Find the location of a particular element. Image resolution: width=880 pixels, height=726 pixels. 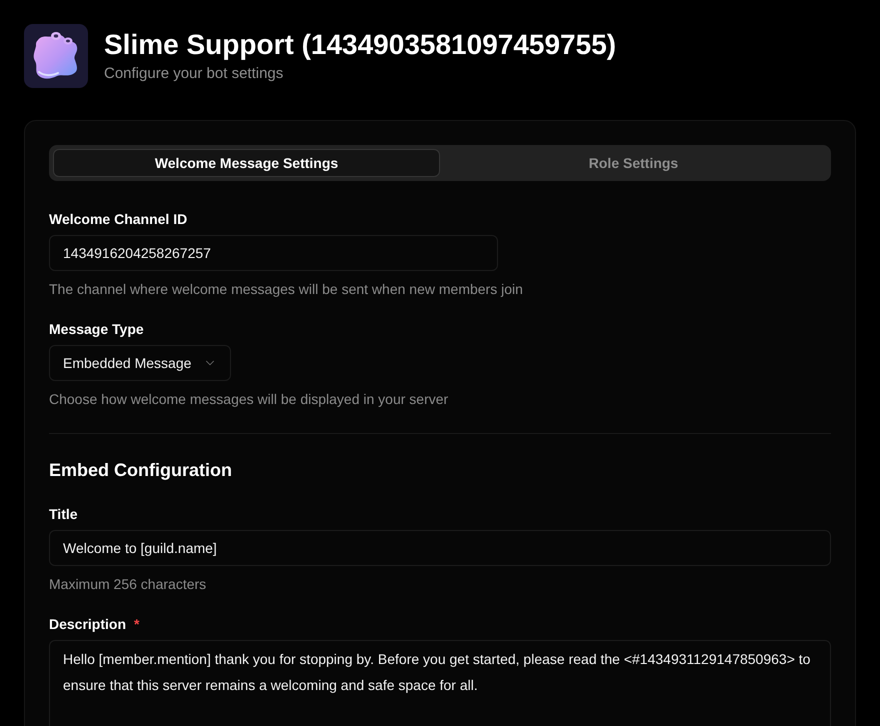

field-label: Welcome Channel ID is located at coordinates (118, 219).